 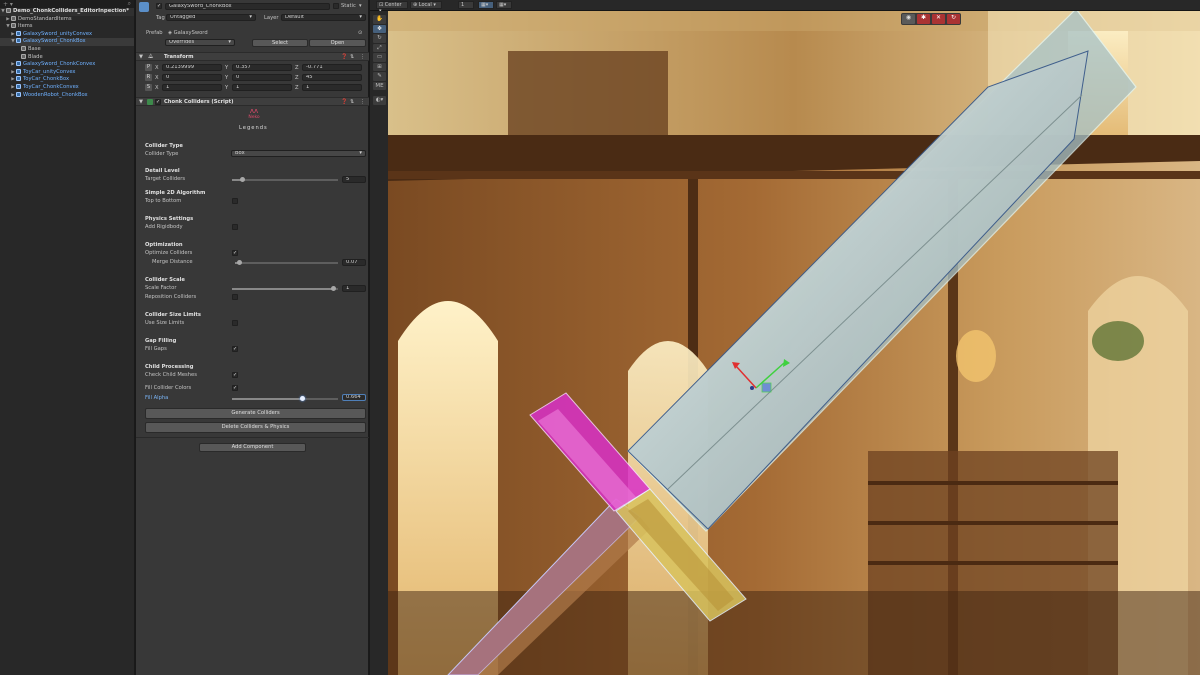 I want to click on rect-tool-icon: ▭, so click(x=379, y=57).